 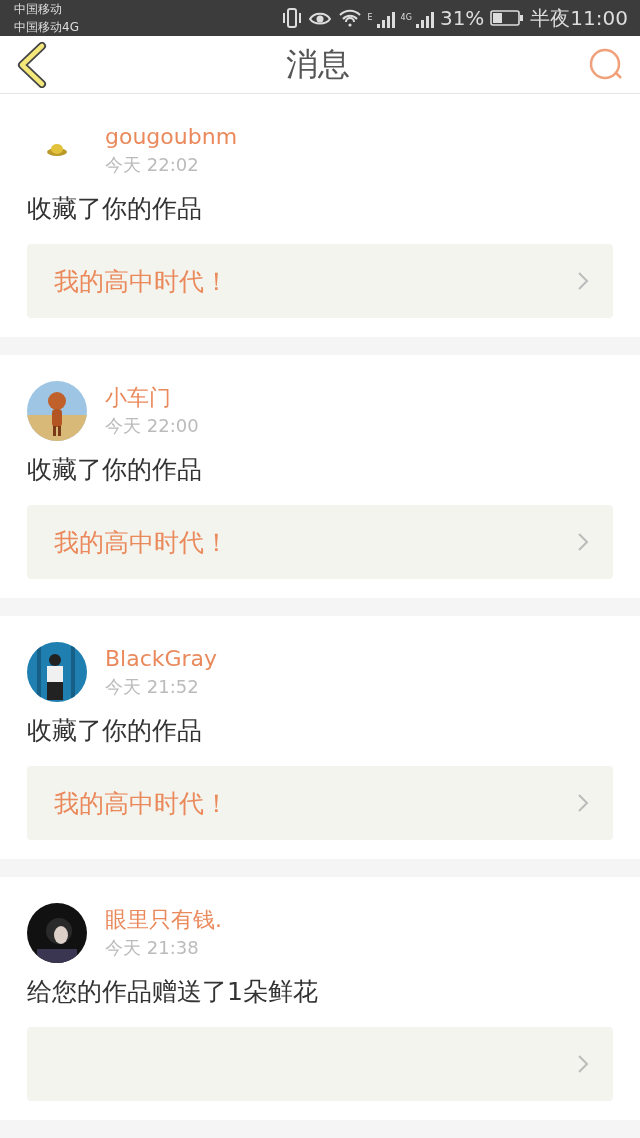 What do you see at coordinates (406, 17) in the screenshot?
I see `network-type: 4G` at bounding box center [406, 17].